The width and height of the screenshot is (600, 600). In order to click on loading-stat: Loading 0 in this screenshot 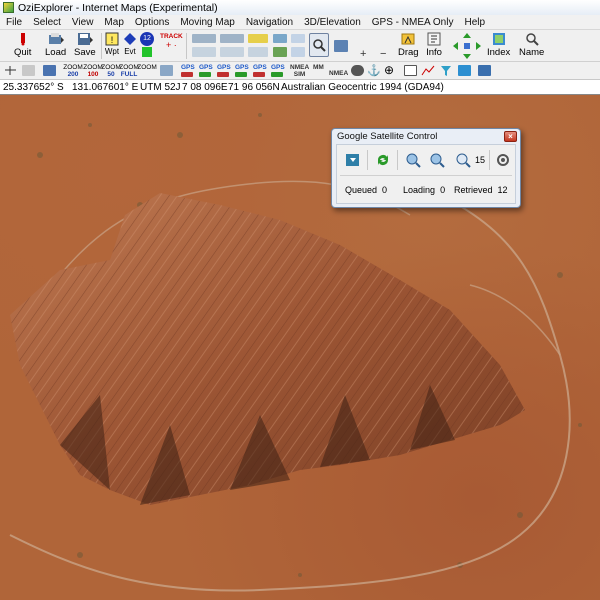, I will do `click(424, 190)`.